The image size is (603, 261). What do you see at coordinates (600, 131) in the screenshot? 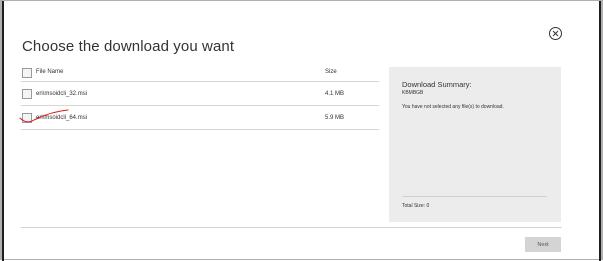
I see `window-edge-right` at bounding box center [600, 131].